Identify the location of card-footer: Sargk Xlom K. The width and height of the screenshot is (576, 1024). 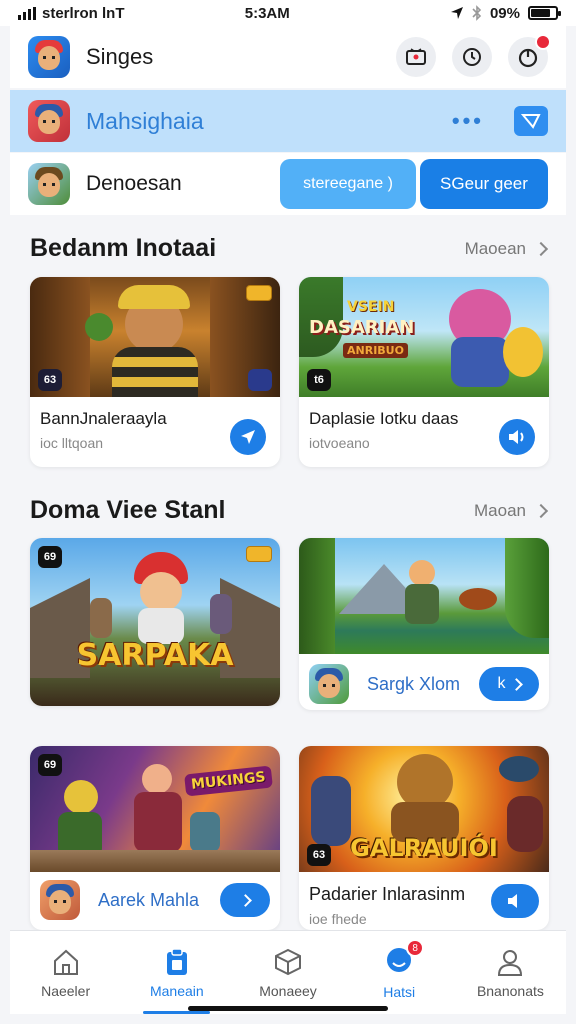
(424, 682).